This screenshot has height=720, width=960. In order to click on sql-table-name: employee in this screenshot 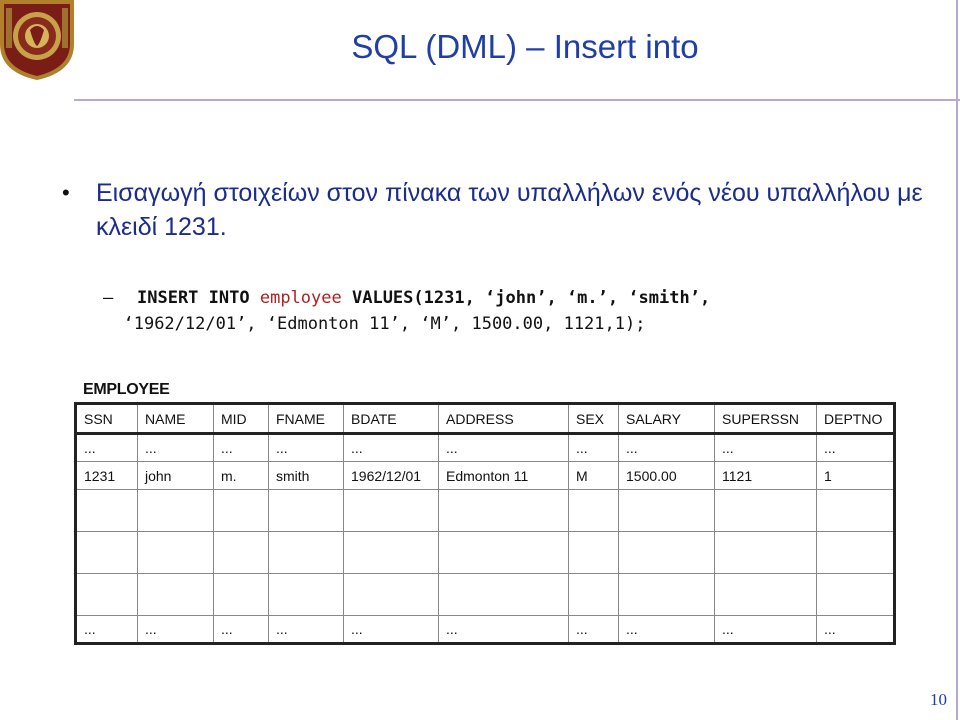, I will do `click(300, 298)`.